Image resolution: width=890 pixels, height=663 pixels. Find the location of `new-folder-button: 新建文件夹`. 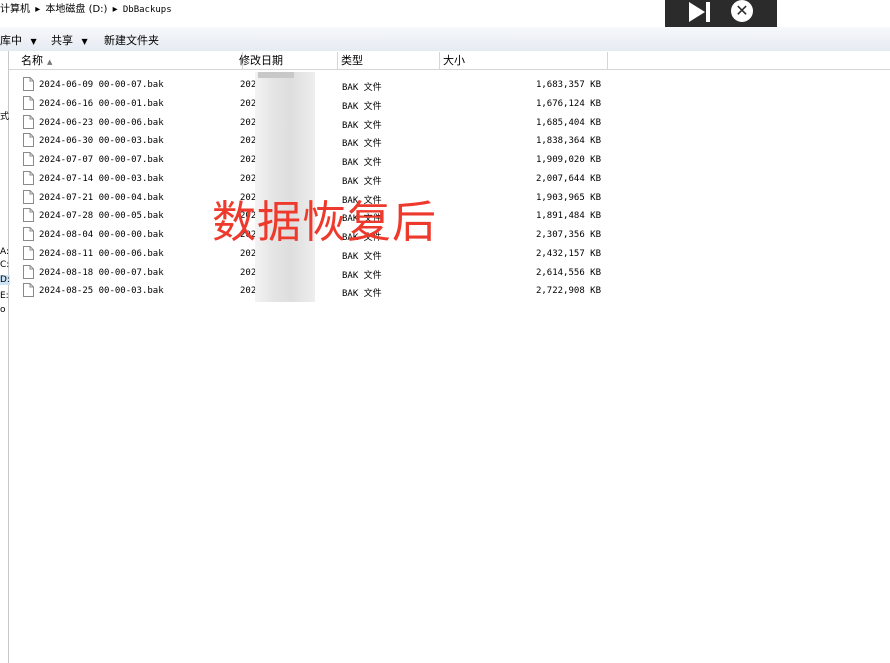

new-folder-button: 新建文件夹 is located at coordinates (131, 40).